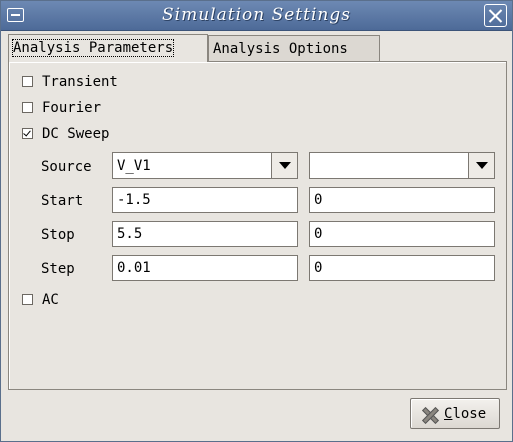 The height and width of the screenshot is (442, 513). Describe the element at coordinates (495, 15) in the screenshot. I see `close-icon` at that location.